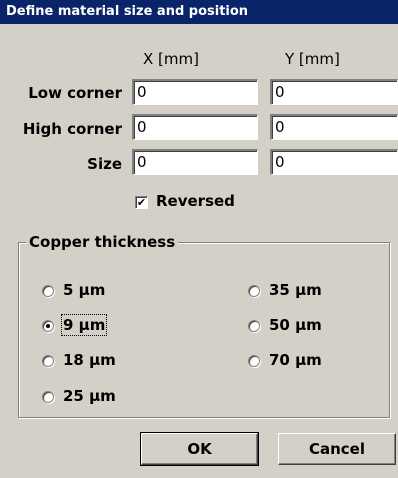  I want to click on radio-70um-label: 70 µm, so click(295, 360).